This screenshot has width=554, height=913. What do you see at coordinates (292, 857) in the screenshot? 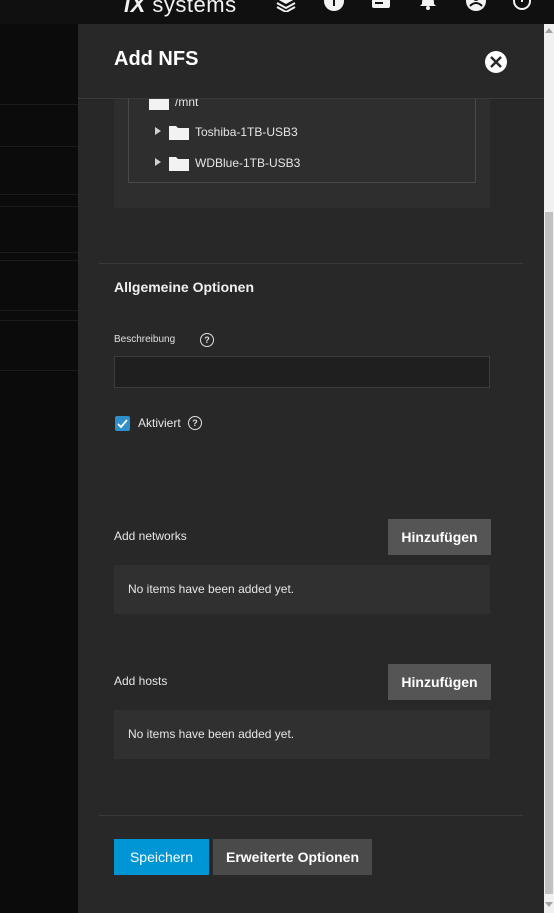
I see `advanced-options-button: Erweiterte Optionen` at bounding box center [292, 857].